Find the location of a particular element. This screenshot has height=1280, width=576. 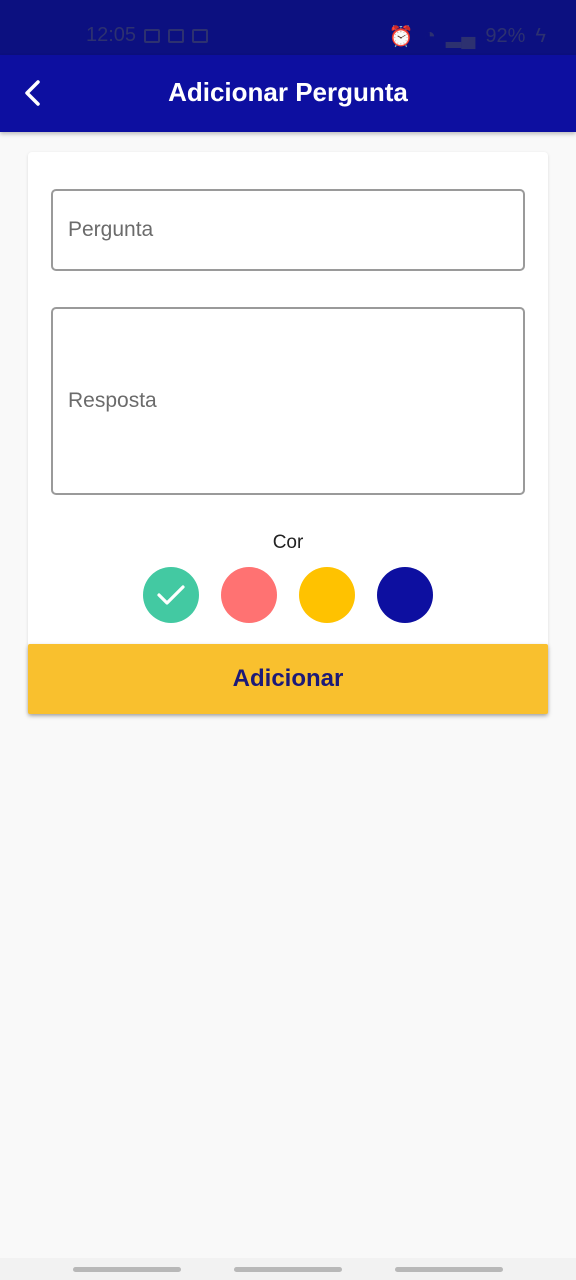

system-navigation-bar is located at coordinates (288, 1269).